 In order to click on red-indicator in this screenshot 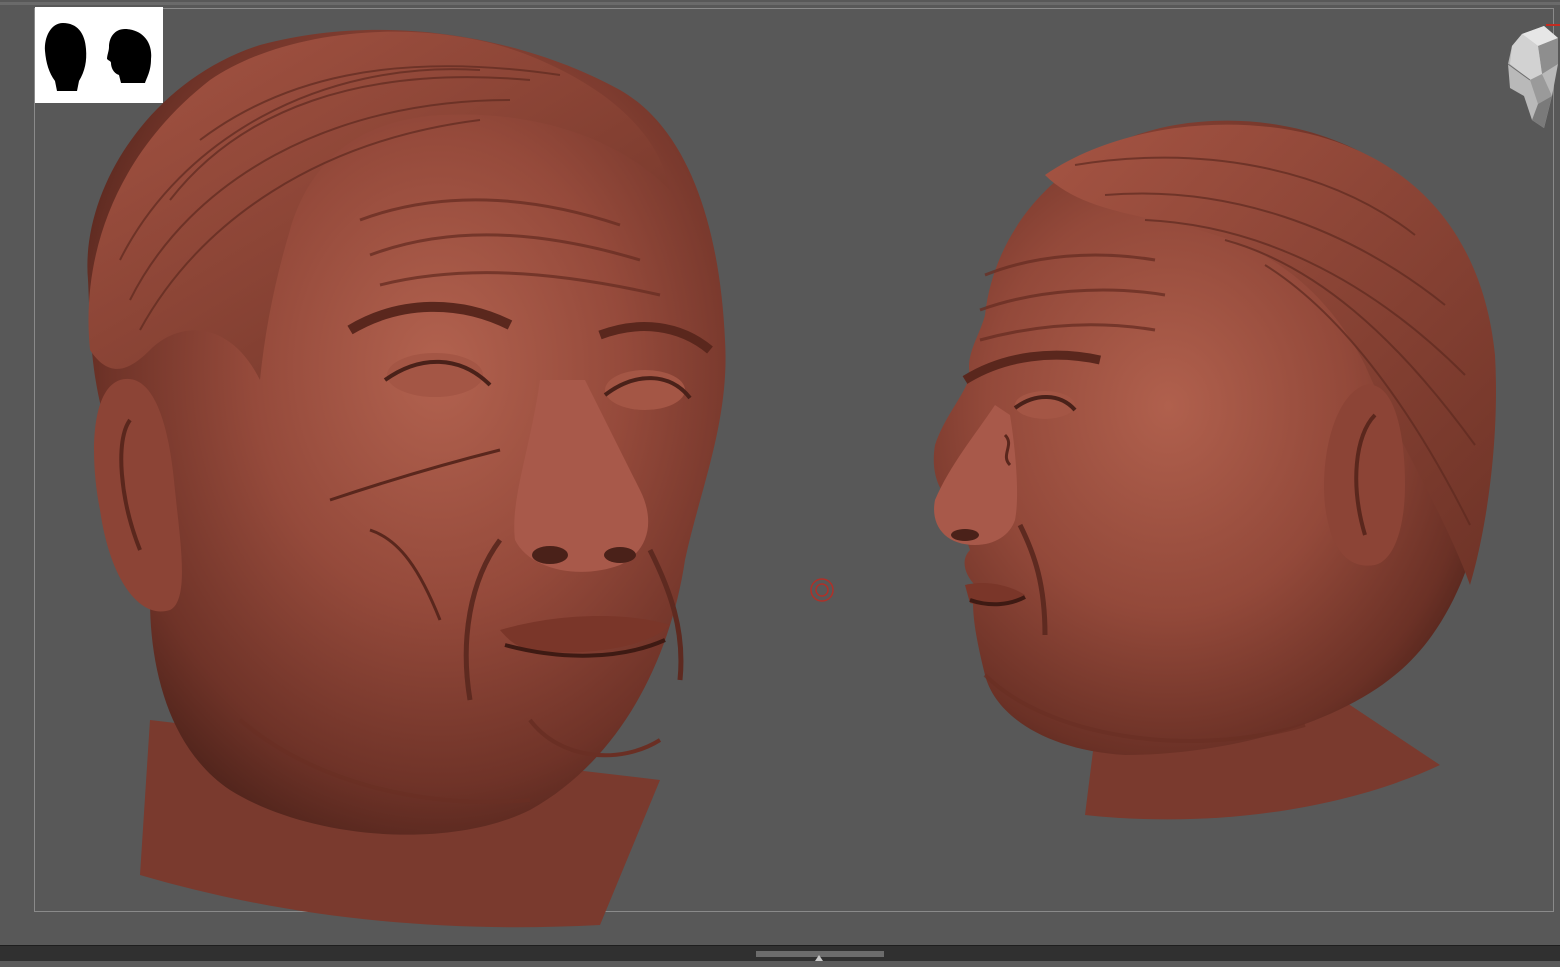, I will do `click(1553, 19)`.